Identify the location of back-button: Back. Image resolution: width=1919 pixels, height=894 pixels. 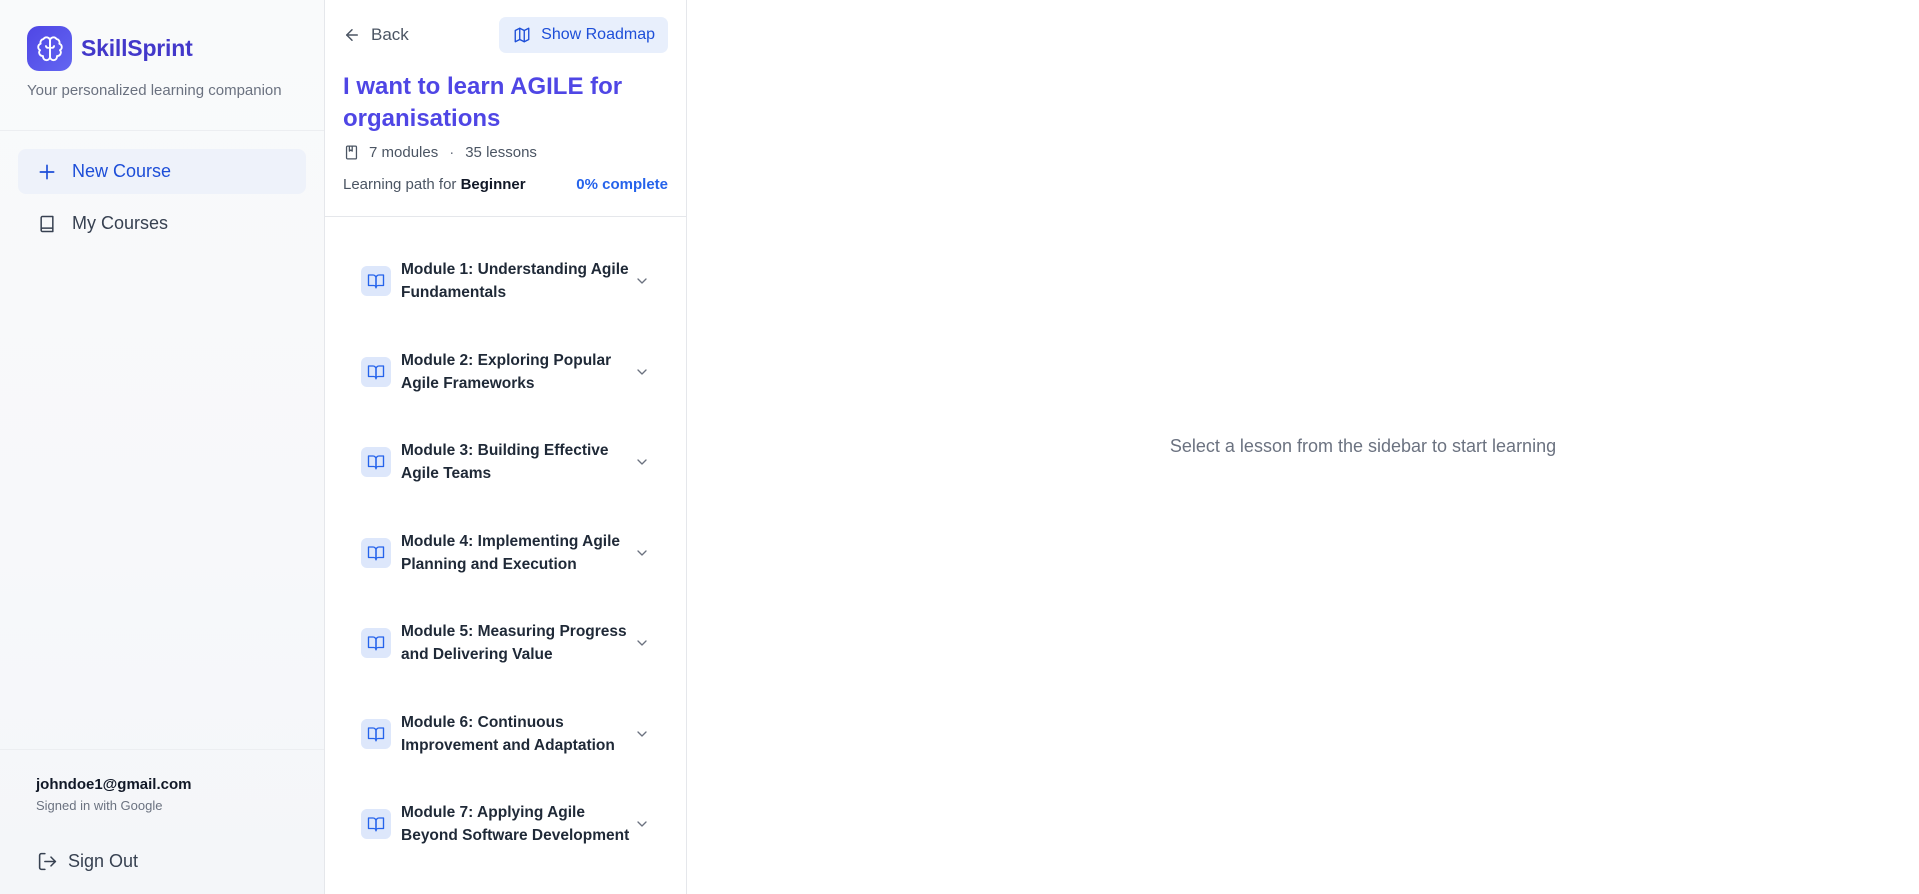
(376, 35).